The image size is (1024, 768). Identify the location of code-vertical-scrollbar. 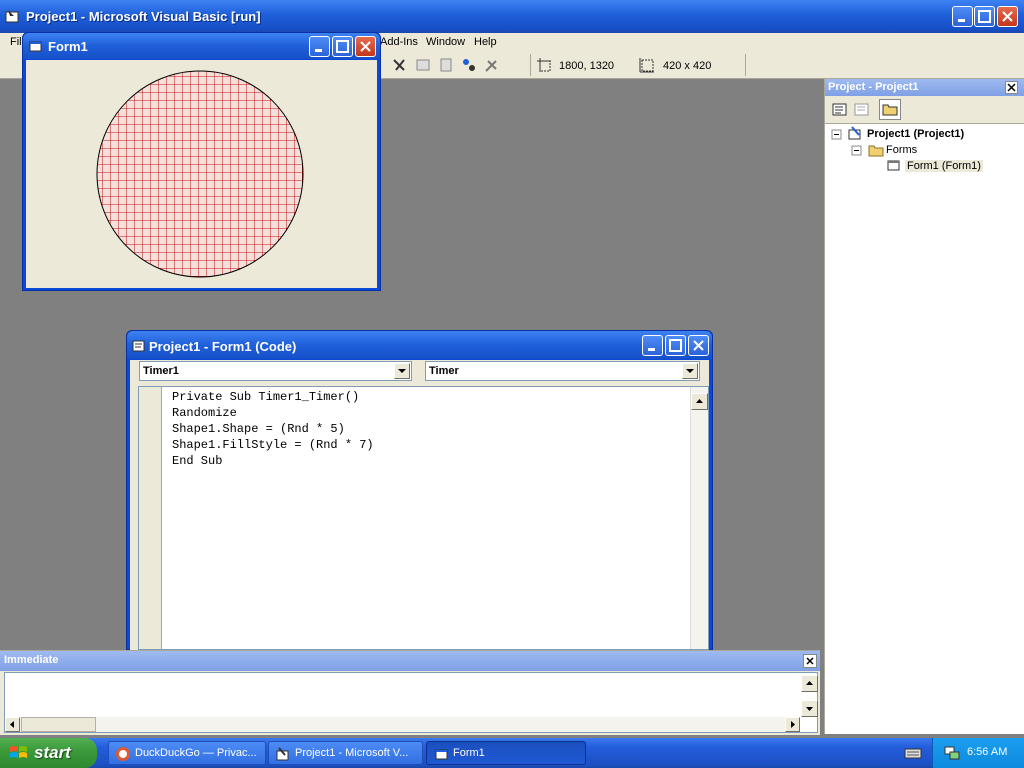
(699, 518).